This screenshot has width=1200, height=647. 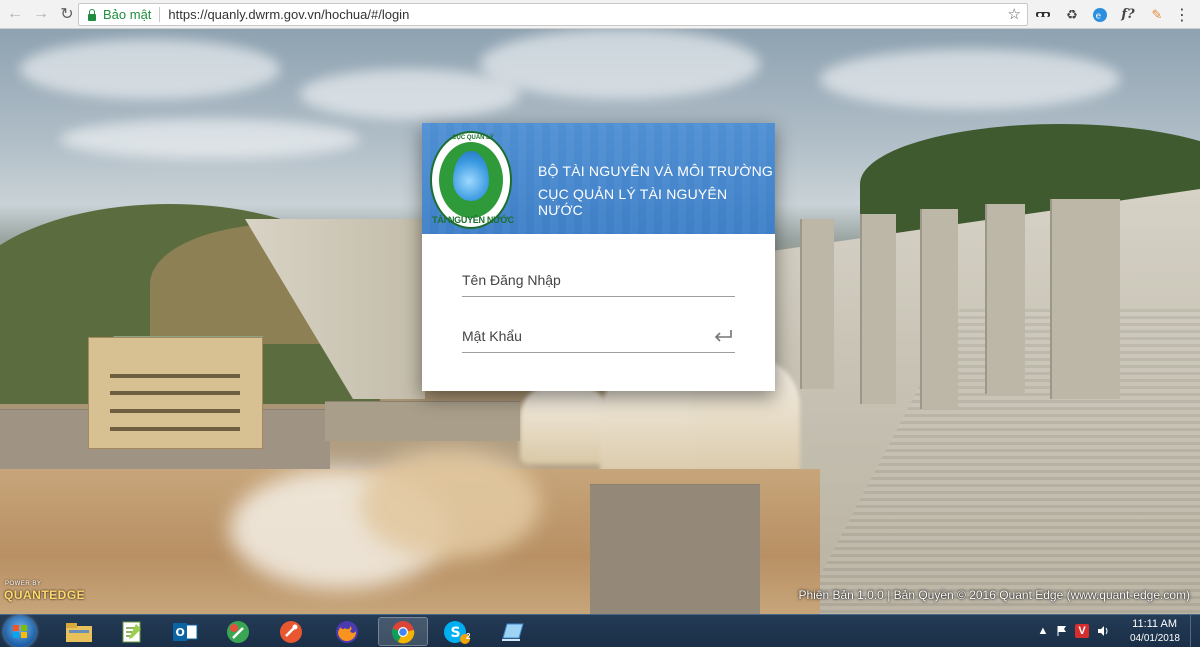 What do you see at coordinates (1072, 14) in the screenshot?
I see `recycle-extension-icon: ♻` at bounding box center [1072, 14].